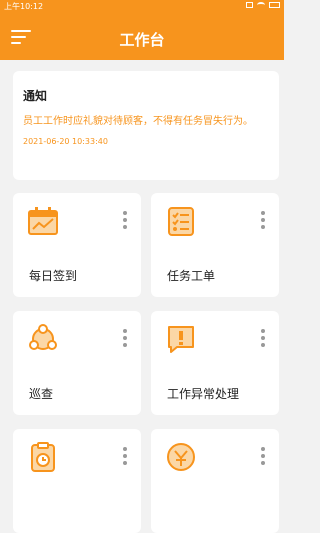 The image size is (320, 533). What do you see at coordinates (181, 457) in the screenshot?
I see `shield-icon` at bounding box center [181, 457].